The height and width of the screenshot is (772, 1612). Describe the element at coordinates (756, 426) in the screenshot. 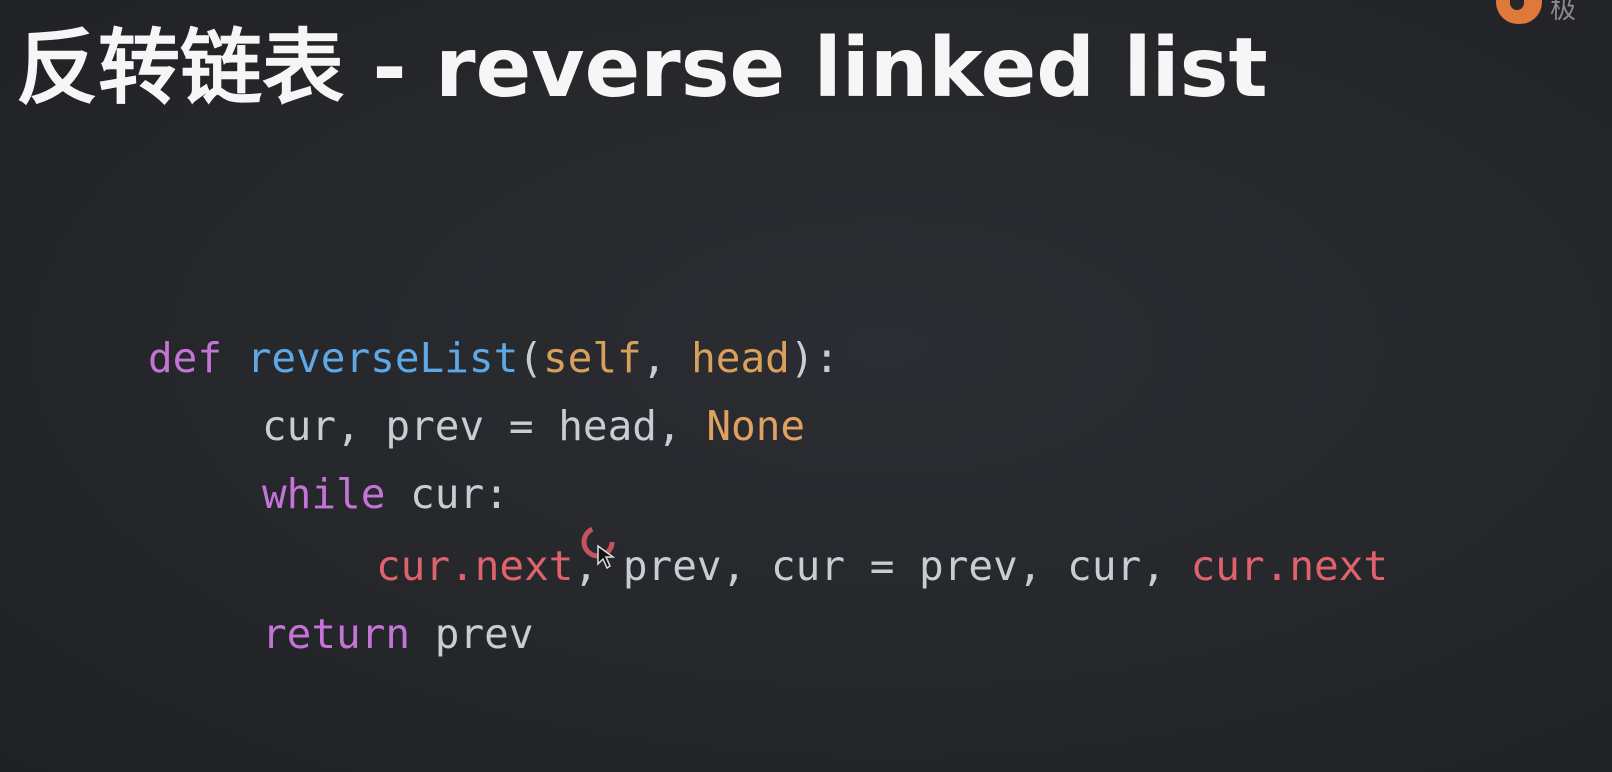

I see `const-none: None` at that location.